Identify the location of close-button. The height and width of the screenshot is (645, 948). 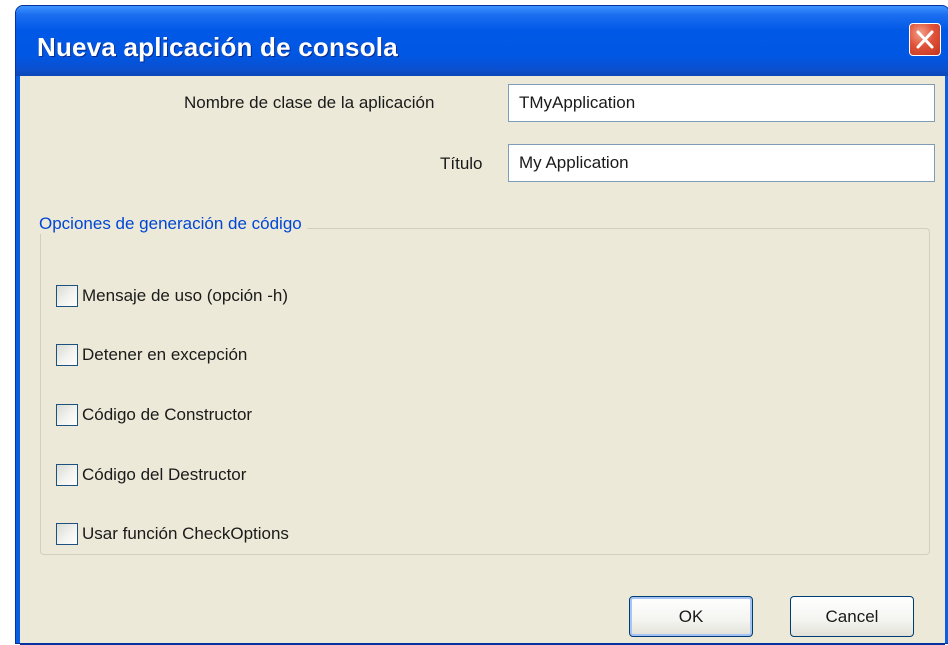
(925, 39).